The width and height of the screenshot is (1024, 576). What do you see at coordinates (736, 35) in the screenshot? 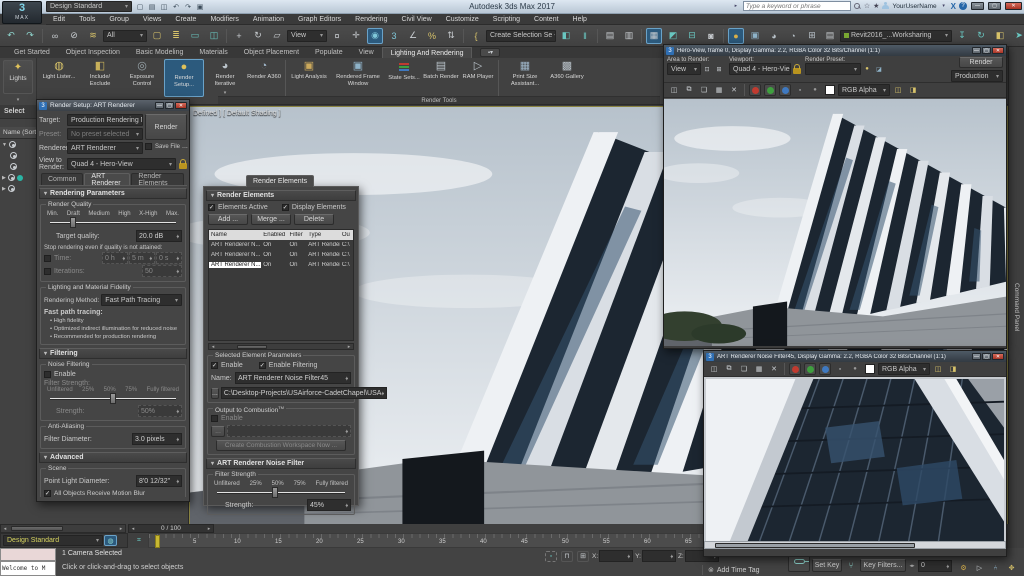
I see `render-setup-icon: ●` at bounding box center [736, 35].